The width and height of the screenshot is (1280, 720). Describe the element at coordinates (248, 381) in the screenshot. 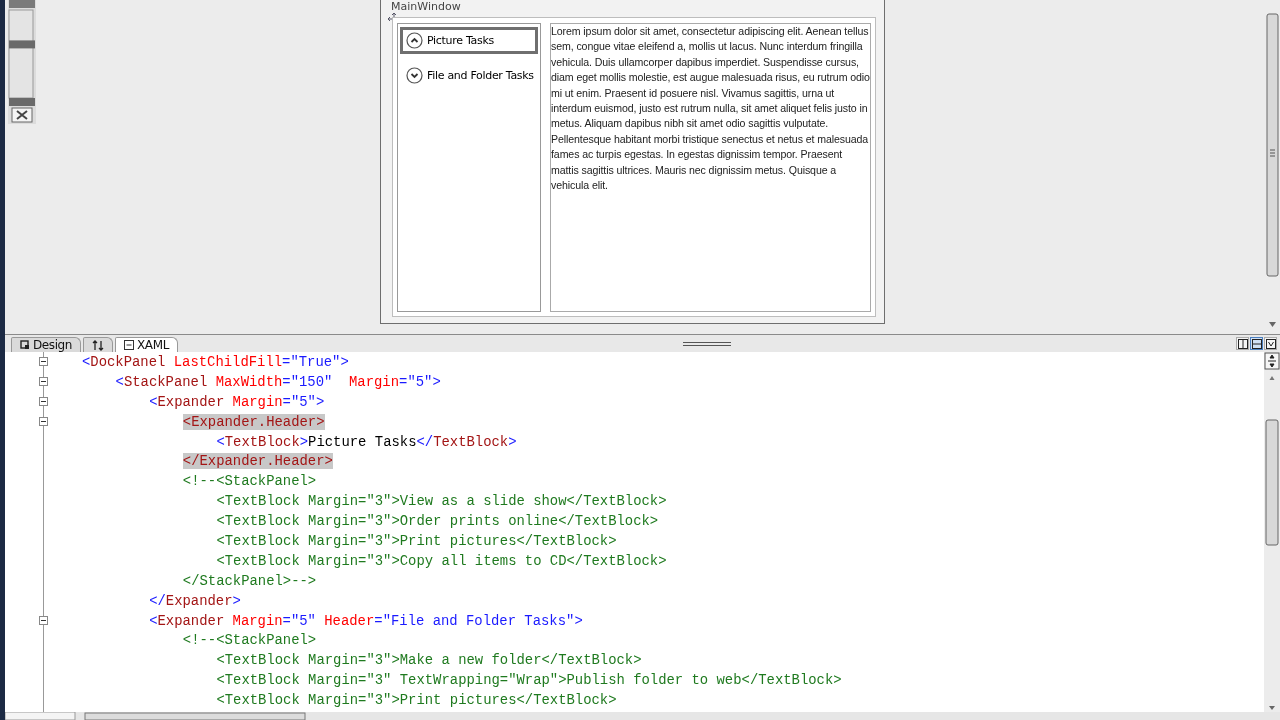

I see `attribute-name: MaxWidth` at that location.